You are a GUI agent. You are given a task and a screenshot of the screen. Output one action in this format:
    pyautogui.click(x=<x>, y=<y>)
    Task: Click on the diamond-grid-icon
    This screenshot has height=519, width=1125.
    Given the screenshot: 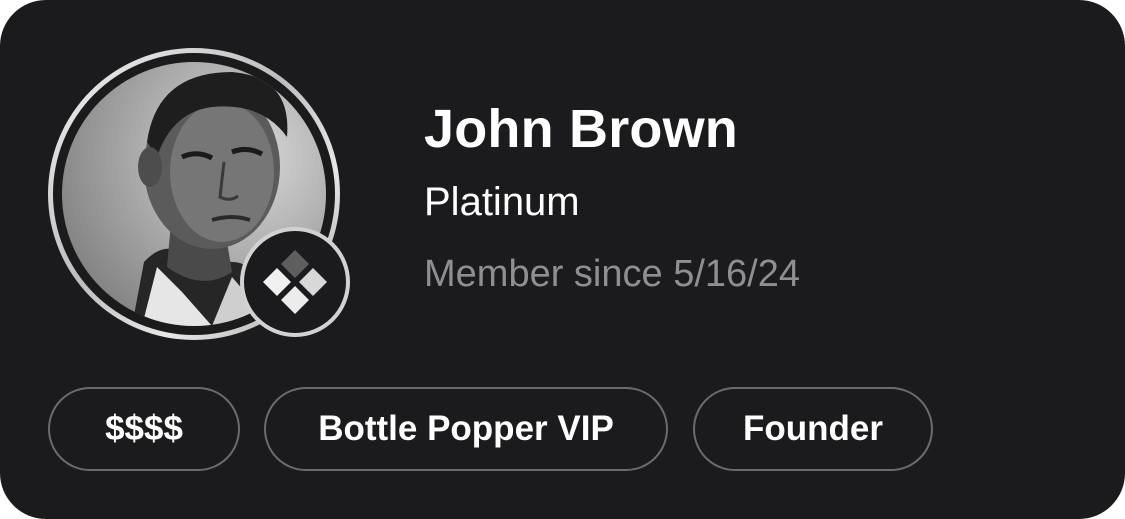 What is the action you would take?
    pyautogui.click(x=295, y=282)
    